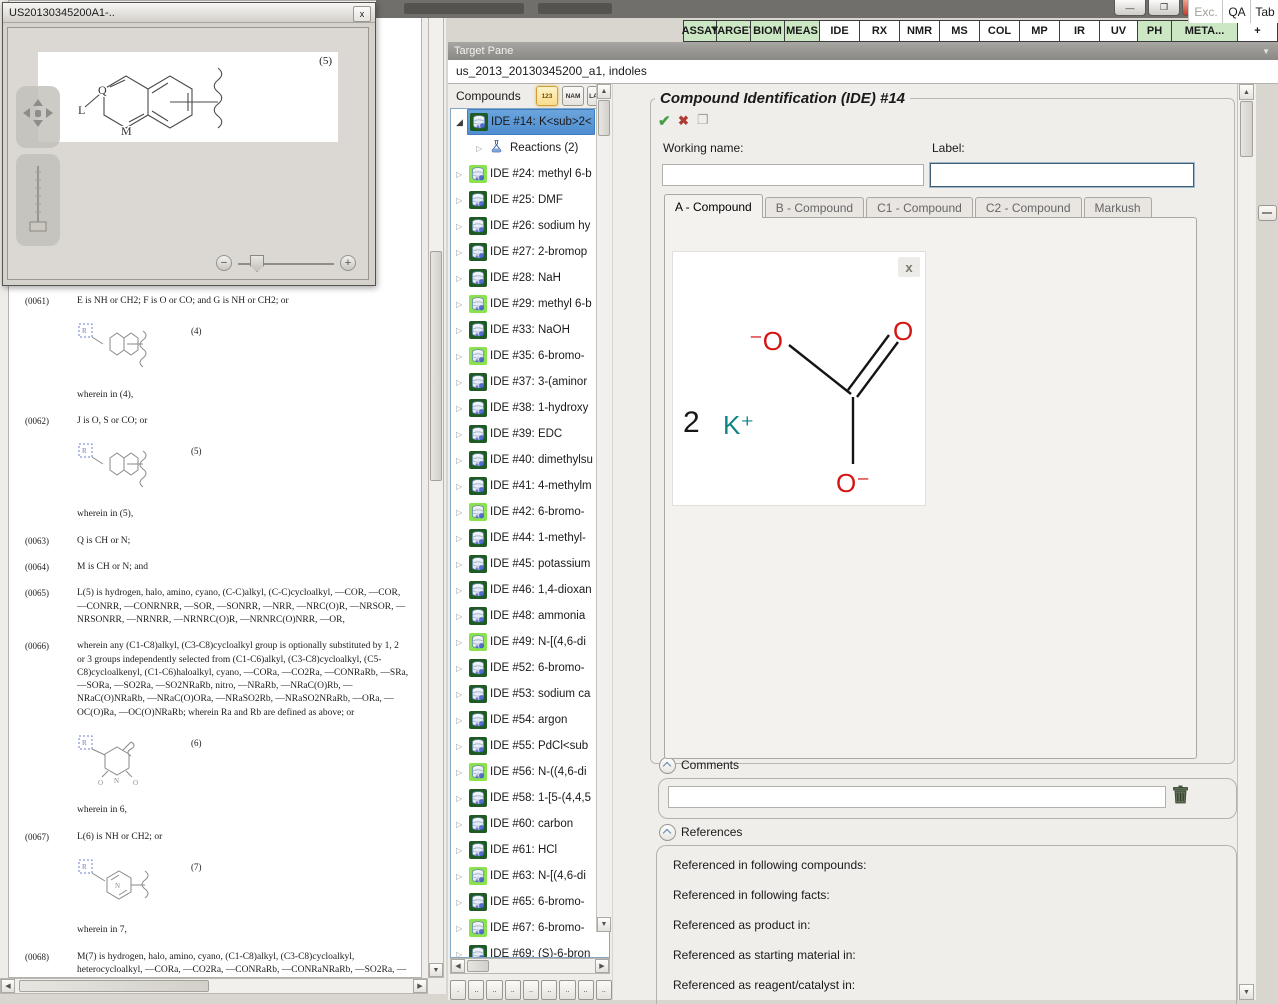 This screenshot has width=1278, height=1004. Describe the element at coordinates (1080, 31) in the screenshot. I see `module-tab-ir: IR` at that location.